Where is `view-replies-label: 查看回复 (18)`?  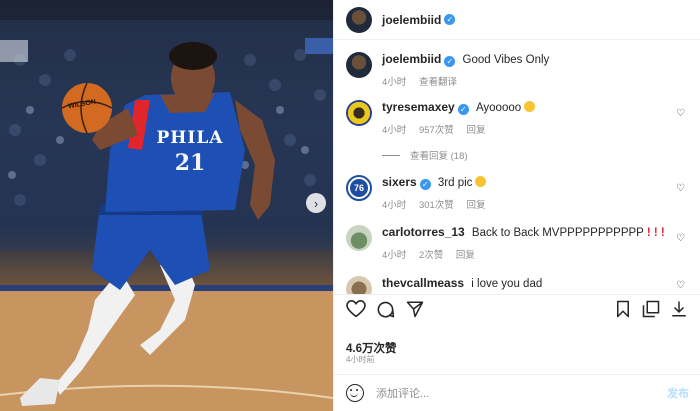
view-replies-label: 查看回复 (18) is located at coordinates (439, 156).